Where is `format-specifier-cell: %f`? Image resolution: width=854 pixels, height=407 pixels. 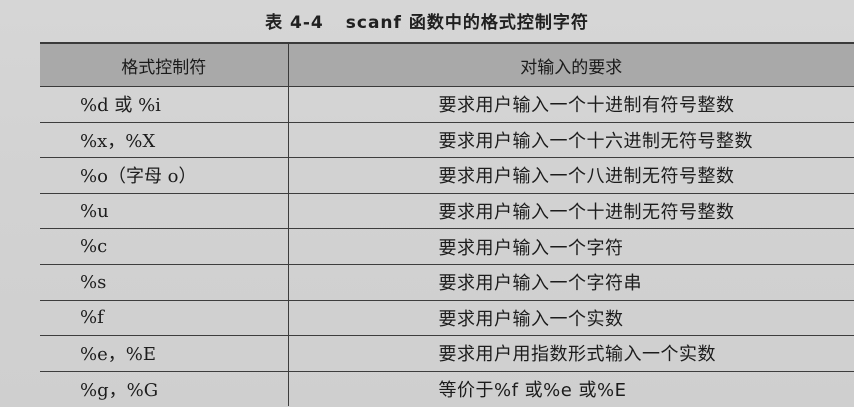 format-specifier-cell: %f is located at coordinates (164, 318).